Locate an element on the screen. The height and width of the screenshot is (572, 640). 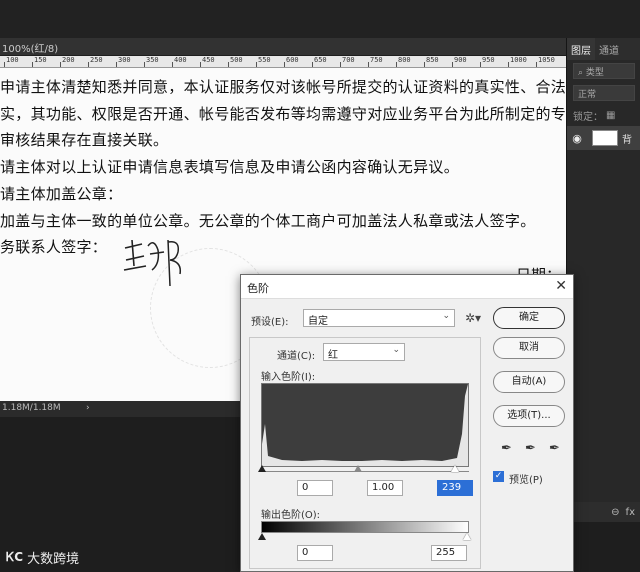
eye-icon: ◉ is located at coordinates (577, 138).